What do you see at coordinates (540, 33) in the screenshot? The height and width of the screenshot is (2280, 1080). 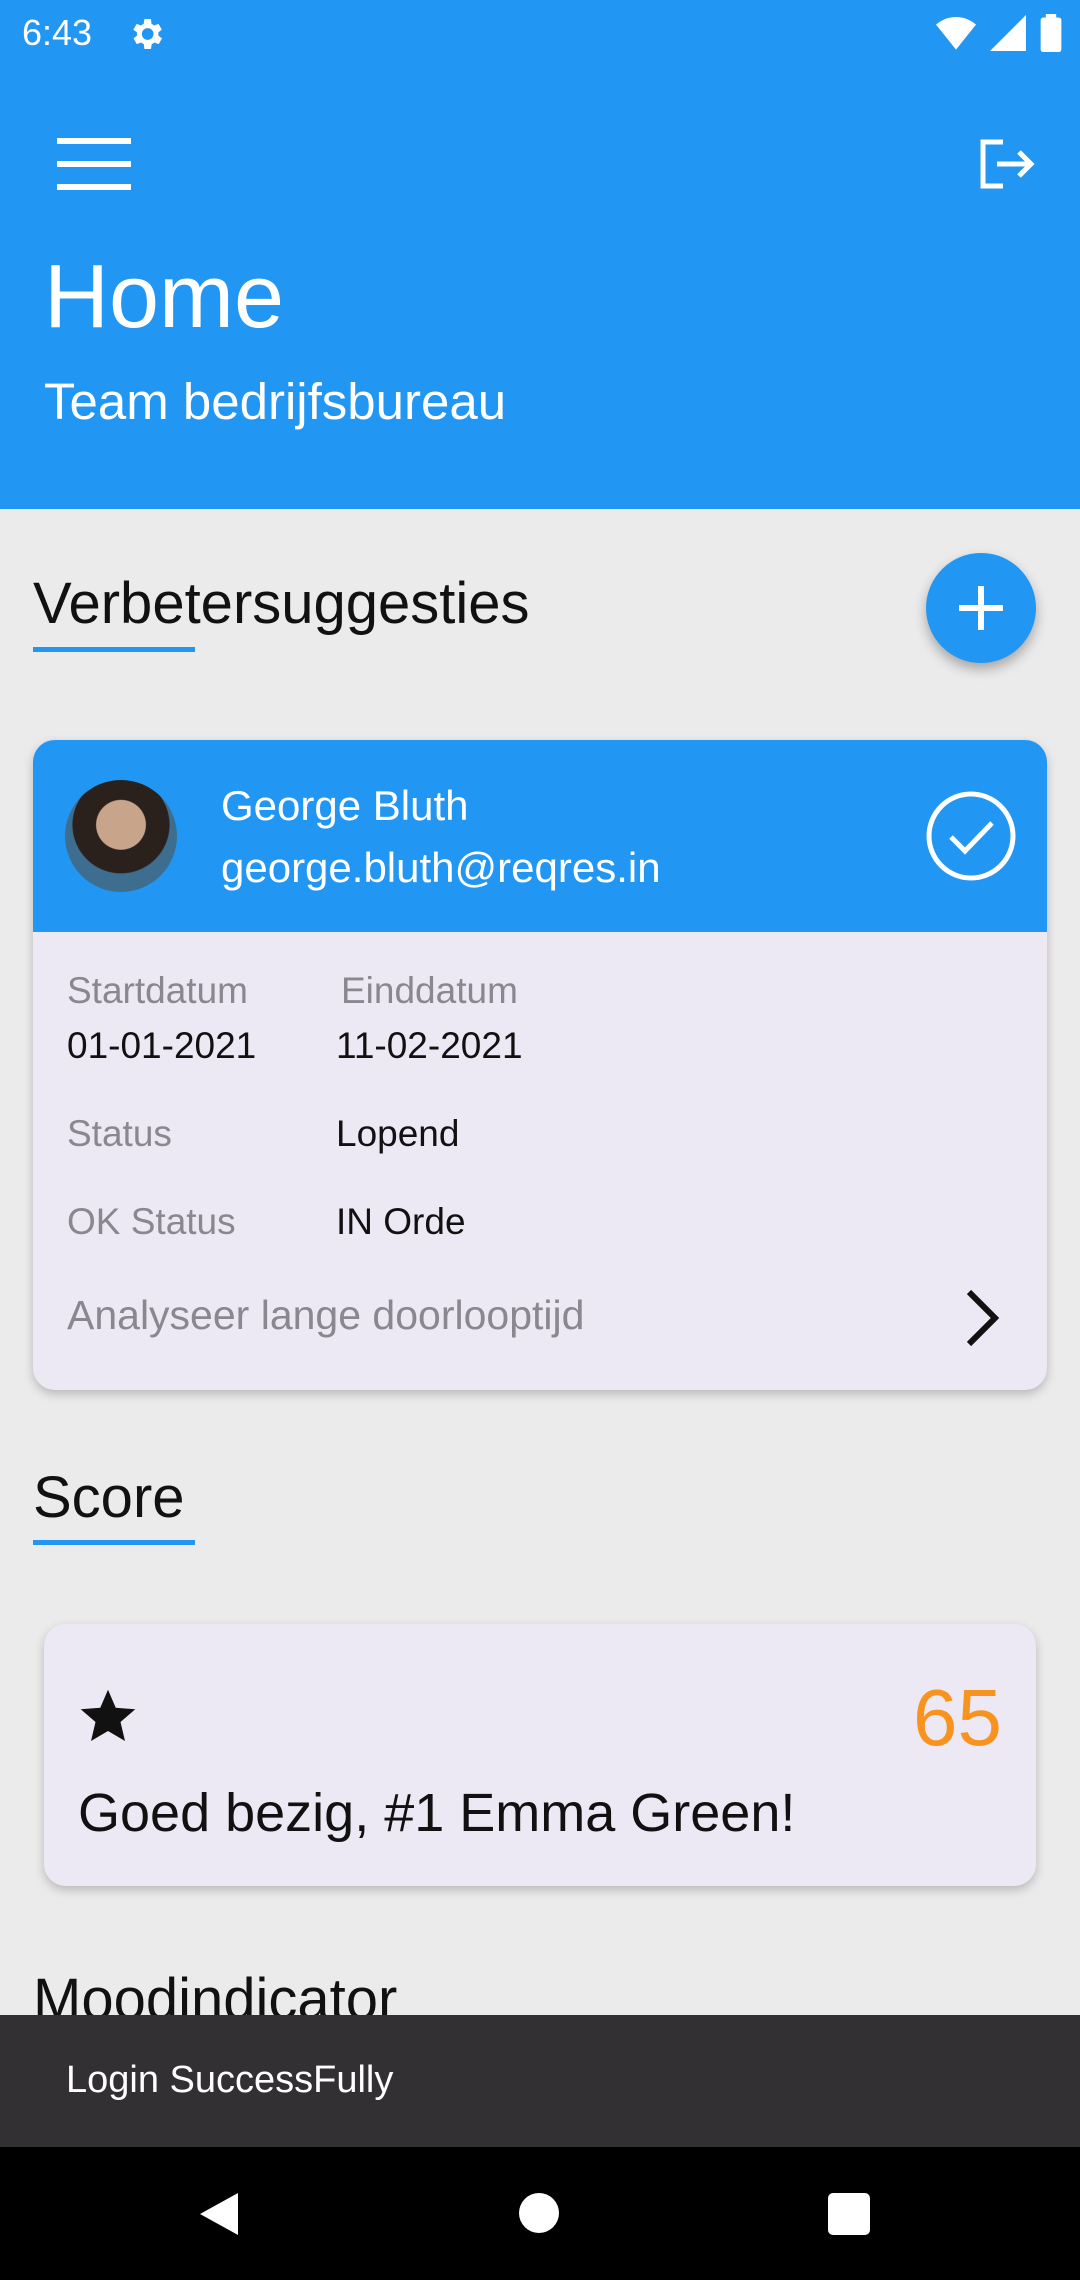 I see `status-bar: 6:43` at bounding box center [540, 33].